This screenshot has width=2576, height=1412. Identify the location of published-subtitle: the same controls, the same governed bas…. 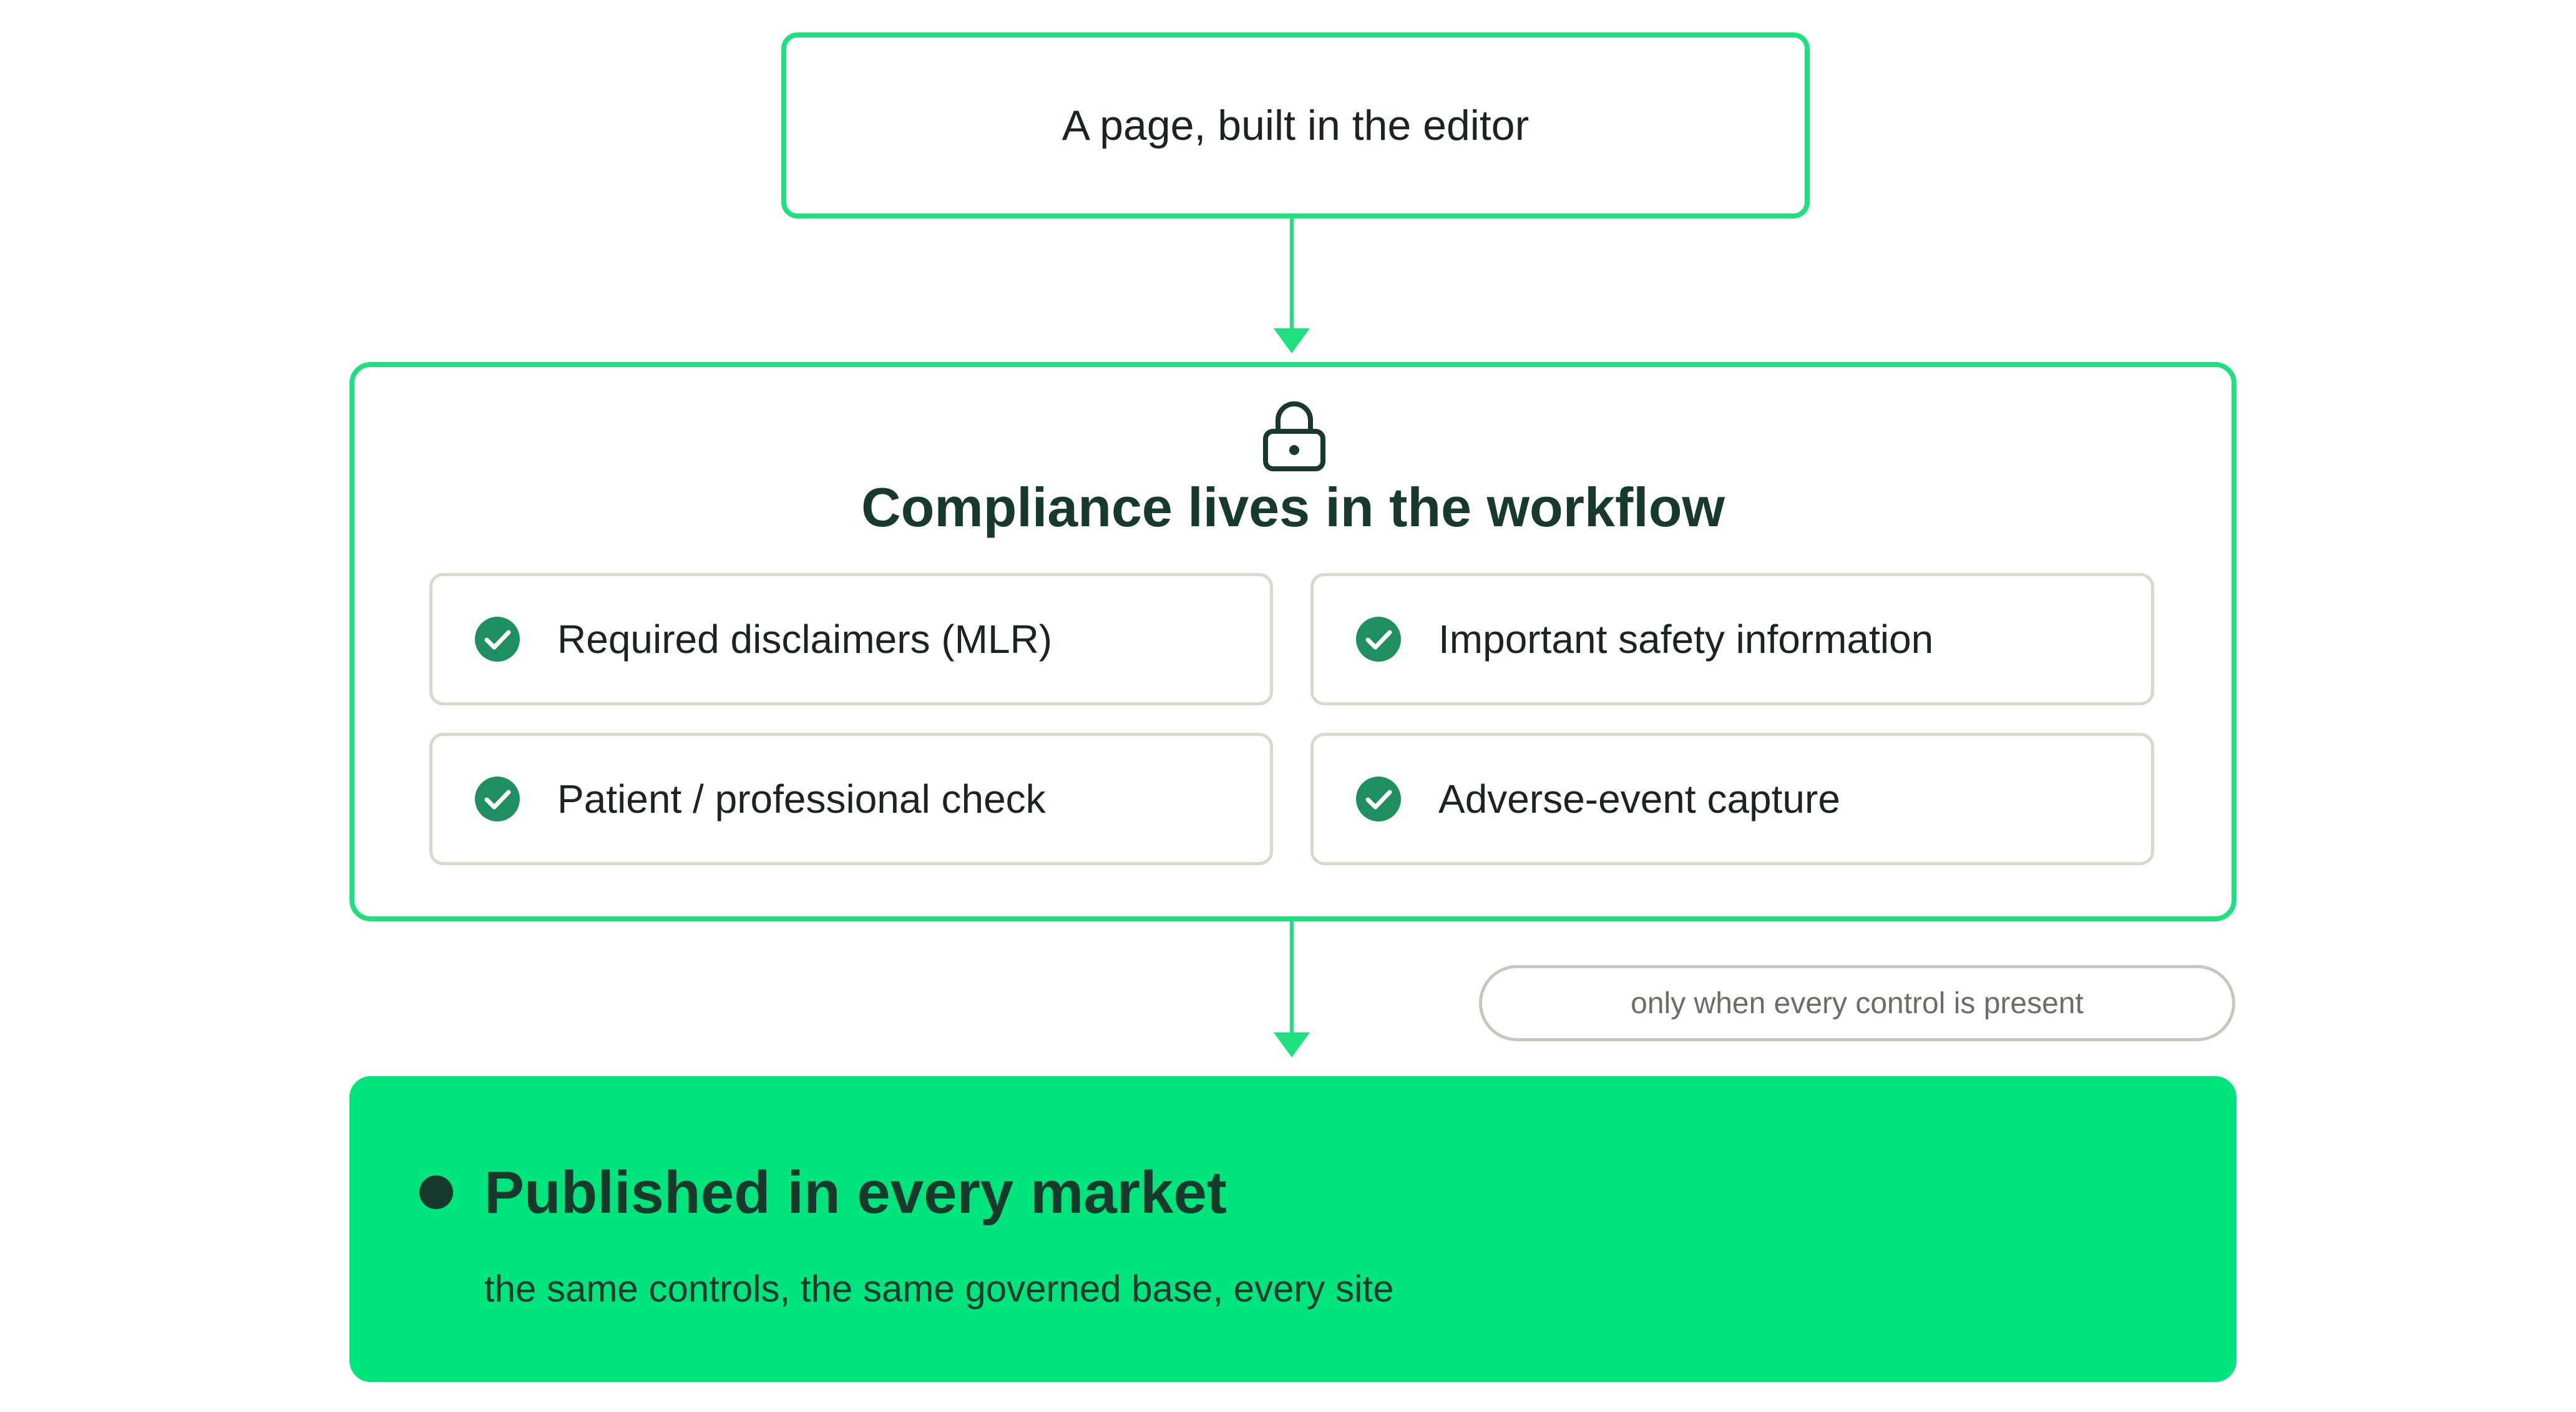
(939, 1289).